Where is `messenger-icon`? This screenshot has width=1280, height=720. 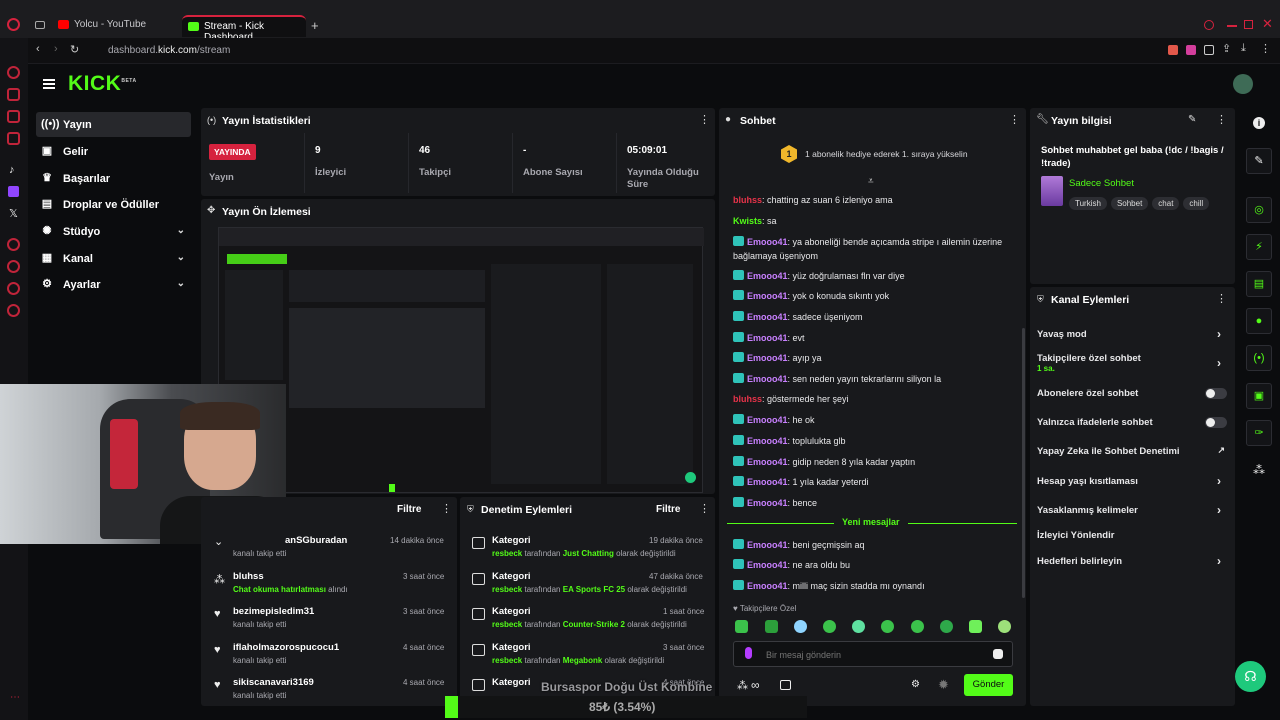 messenger-icon is located at coordinates (13, 72).